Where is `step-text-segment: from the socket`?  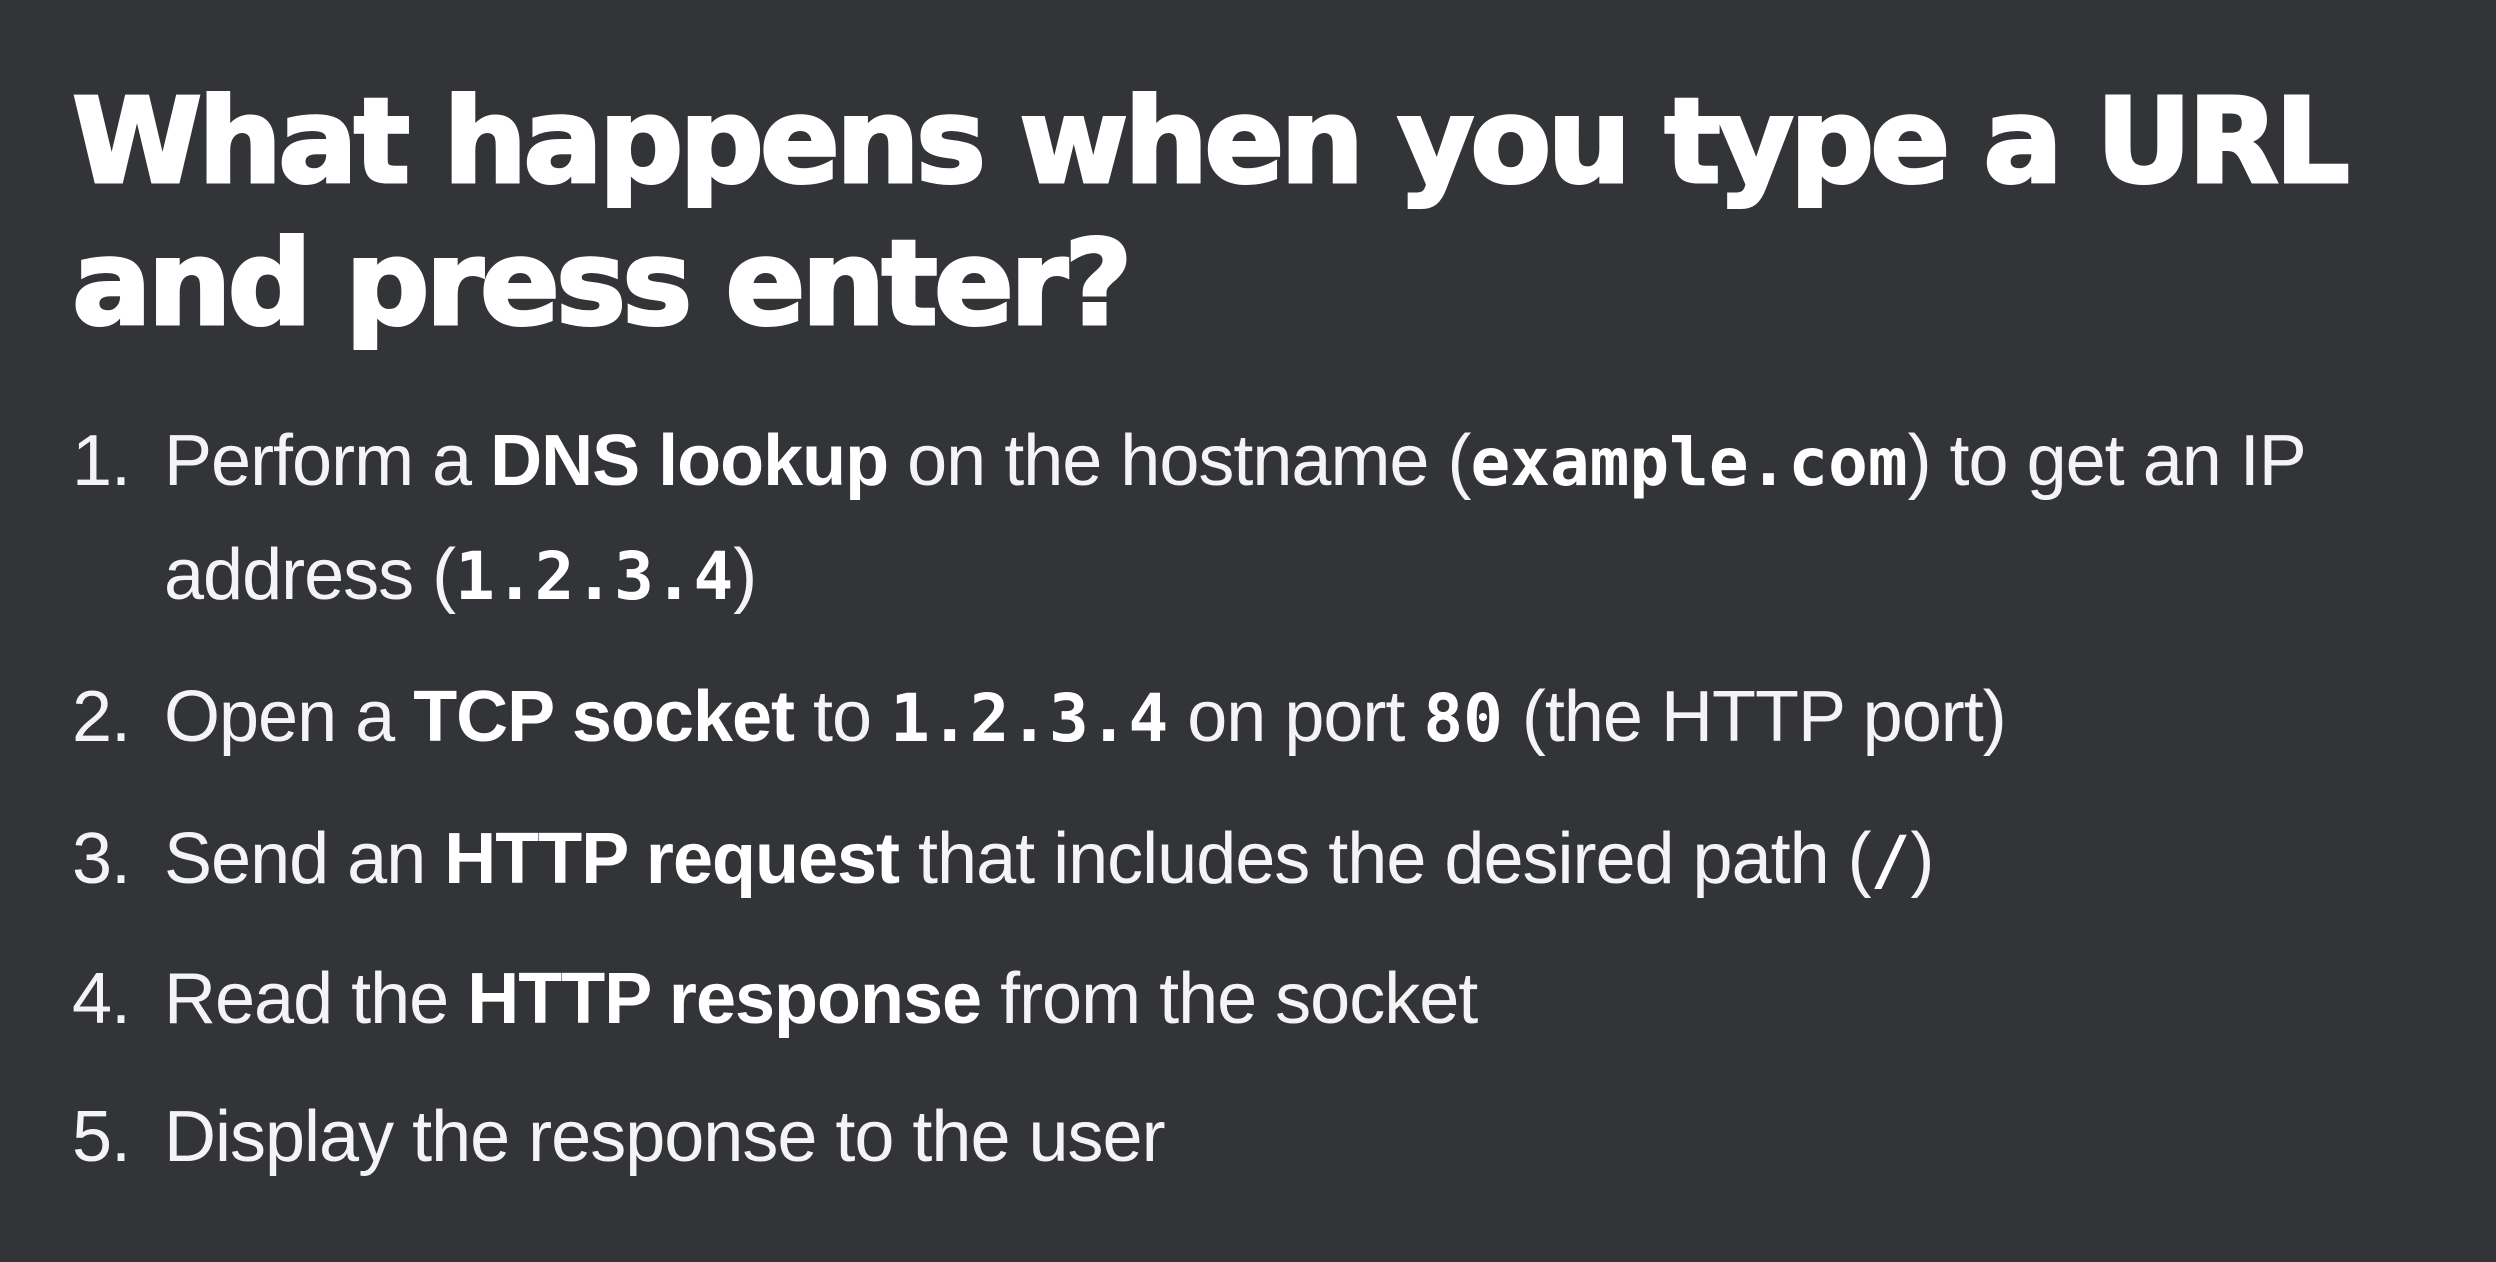 step-text-segment: from the socket is located at coordinates (1229, 999).